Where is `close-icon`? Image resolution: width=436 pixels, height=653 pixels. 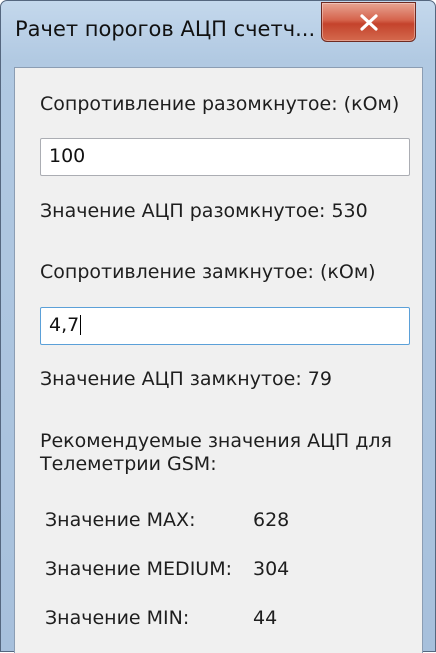 close-icon is located at coordinates (369, 22).